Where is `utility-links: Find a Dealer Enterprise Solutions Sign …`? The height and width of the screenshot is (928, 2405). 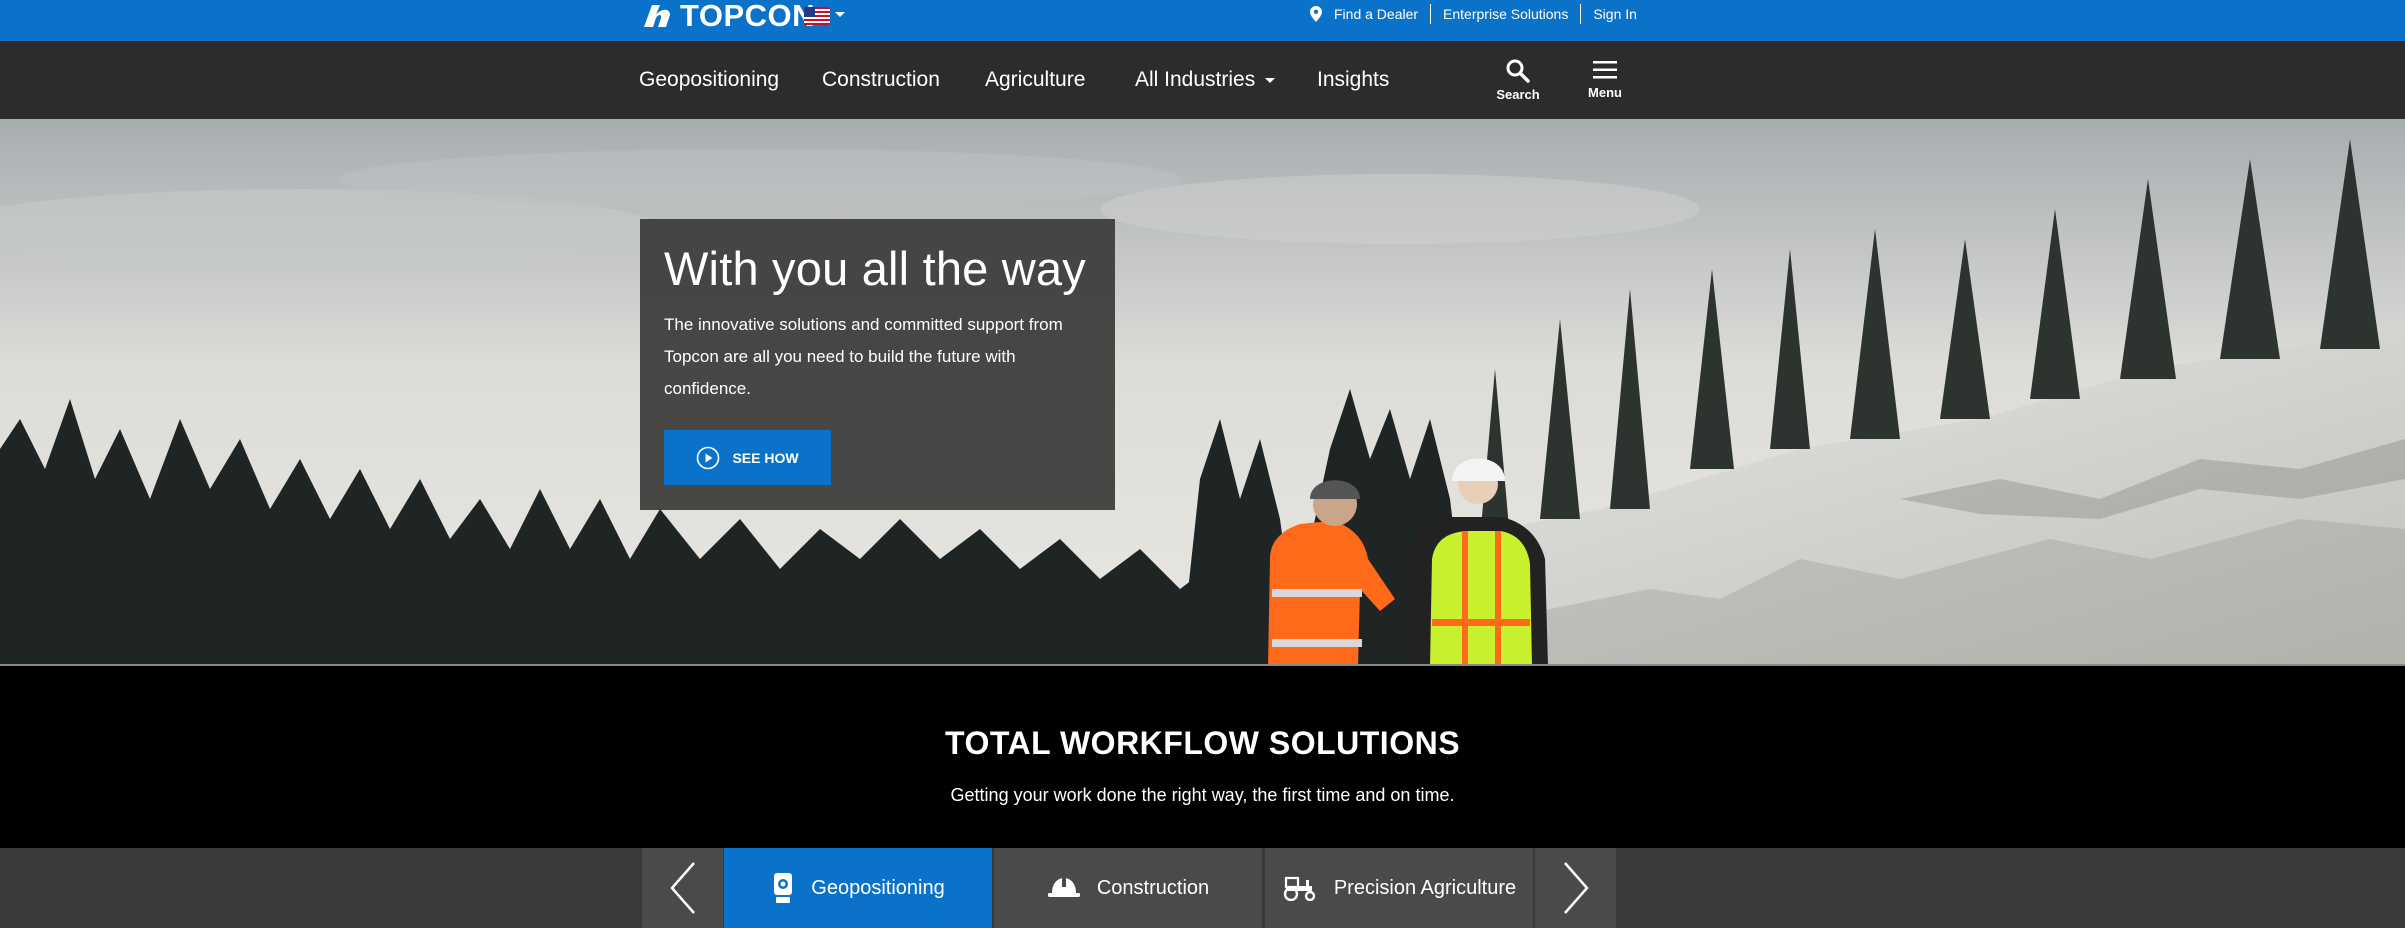 utility-links: Find a Dealer Enterprise Solutions Sign … is located at coordinates (1479, 14).